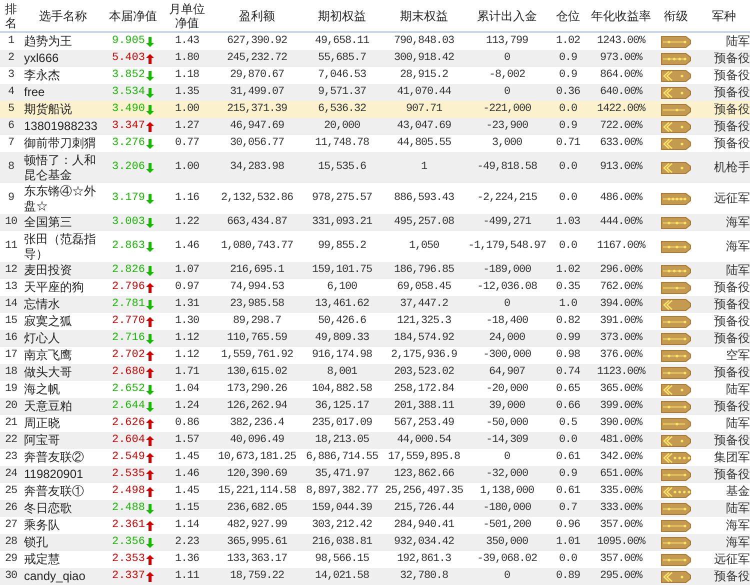 The height and width of the screenshot is (585, 750). What do you see at coordinates (507, 355) in the screenshot?
I see `table-cell-text: -300,000` at bounding box center [507, 355].